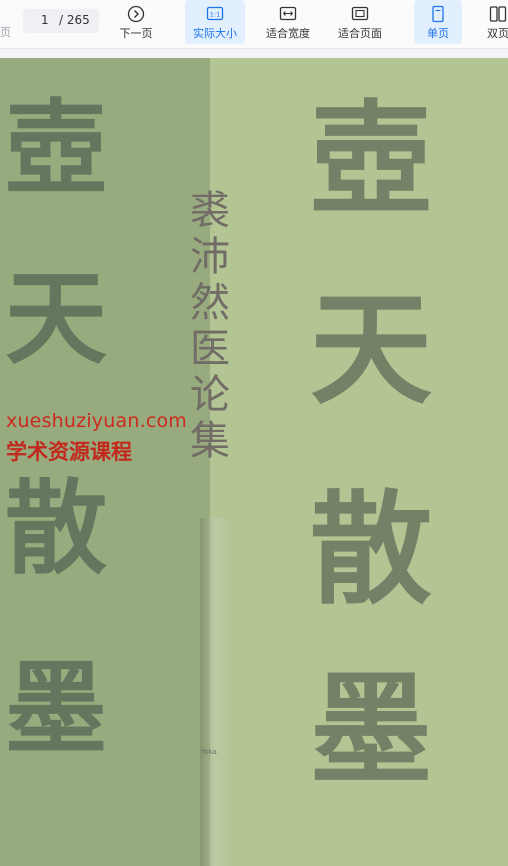  I want to click on calligraphy-left-char: 壺, so click(56, 149).